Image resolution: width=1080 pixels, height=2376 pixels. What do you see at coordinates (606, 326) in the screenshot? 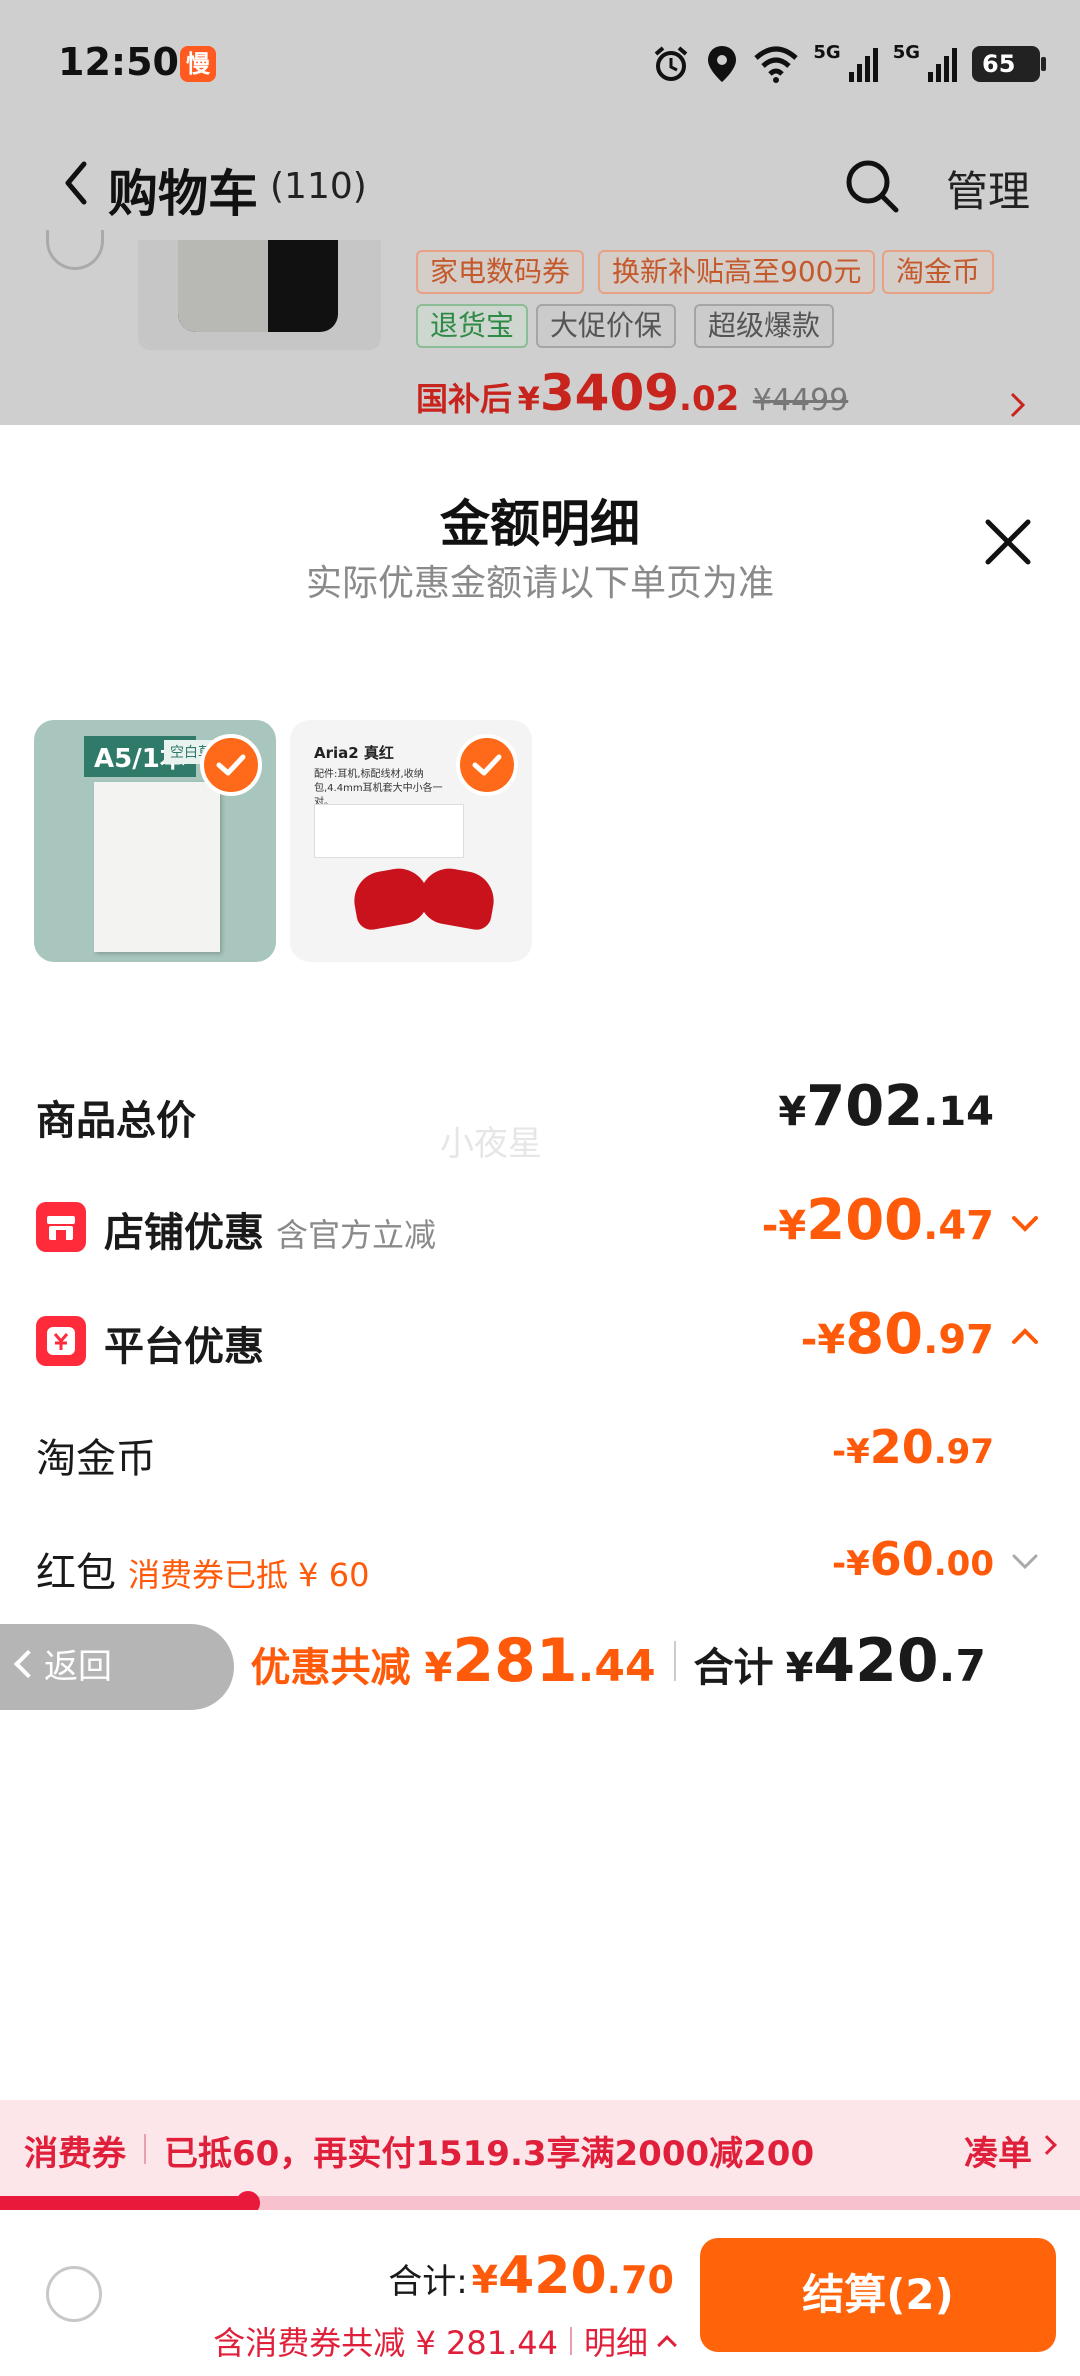
I see `promo-tag: 大促价保` at bounding box center [606, 326].